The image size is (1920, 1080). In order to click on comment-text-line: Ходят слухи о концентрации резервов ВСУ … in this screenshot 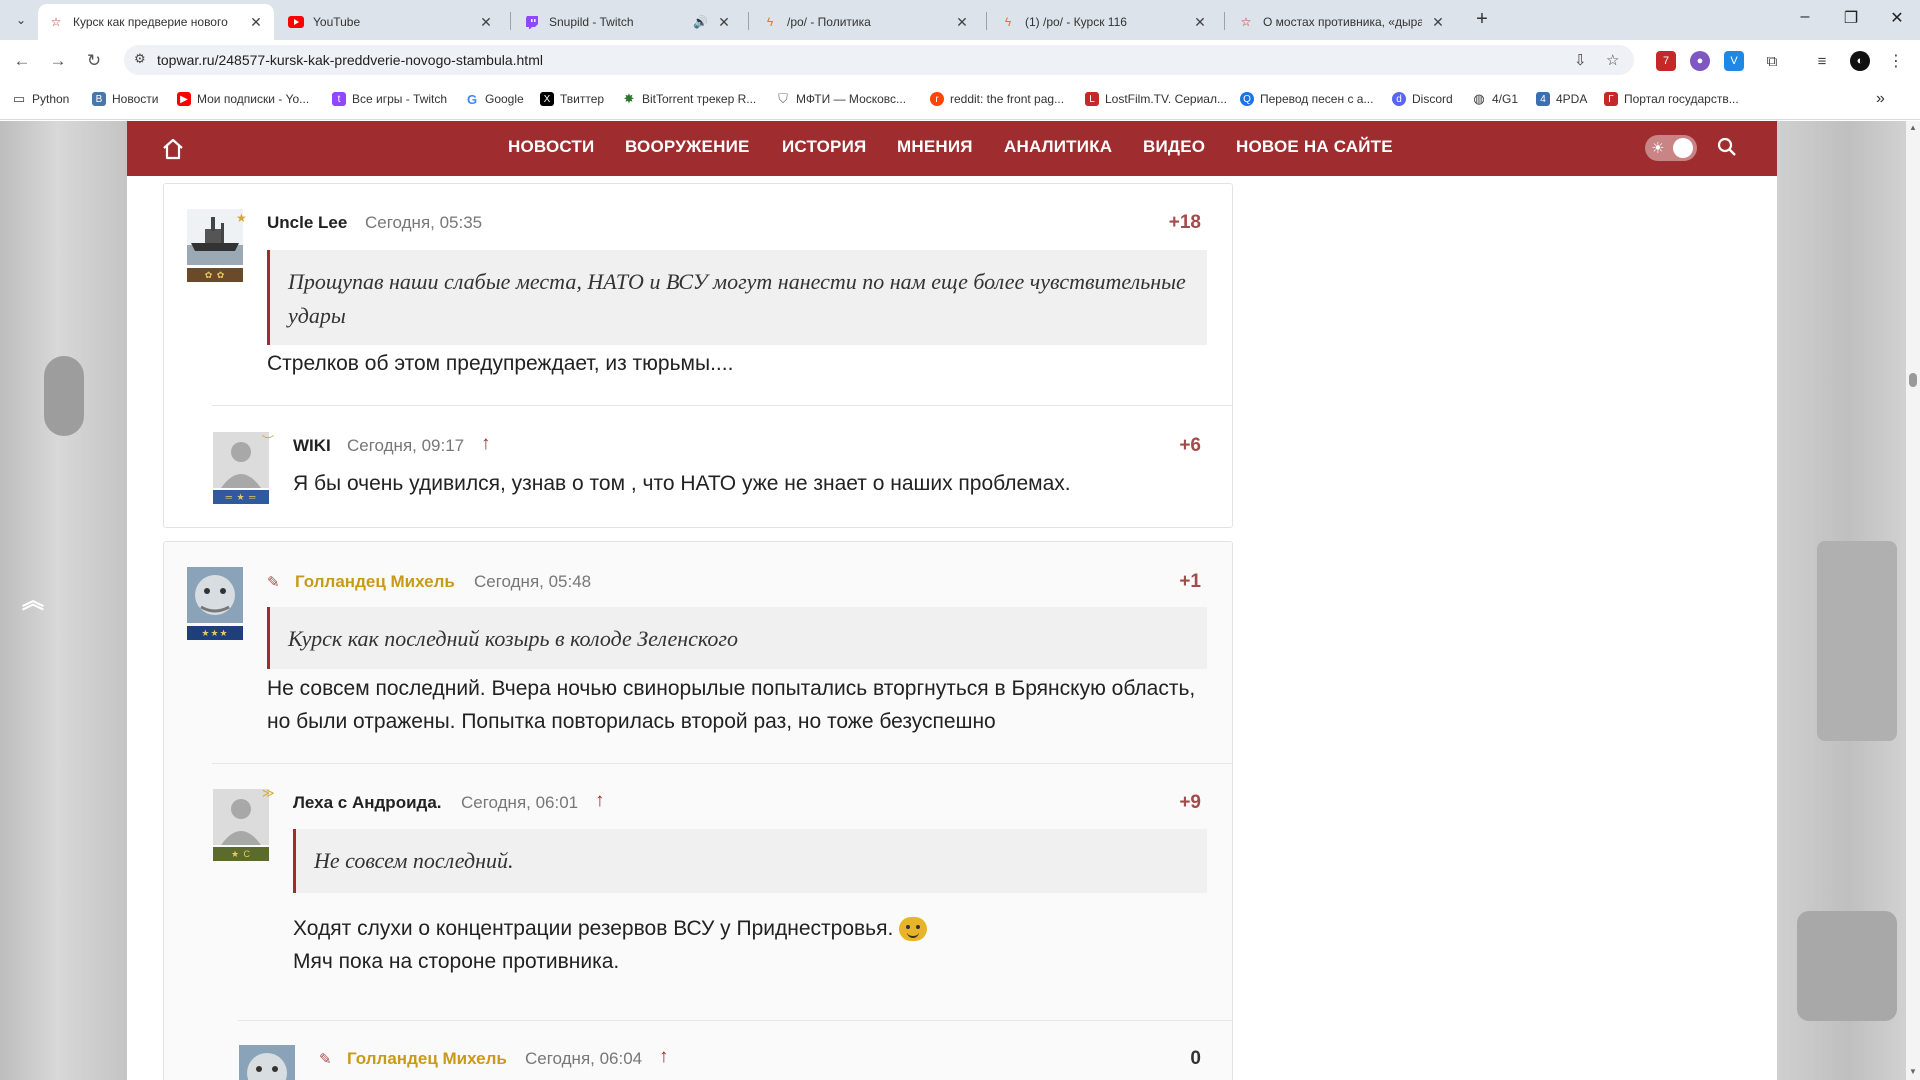, I will do `click(593, 928)`.